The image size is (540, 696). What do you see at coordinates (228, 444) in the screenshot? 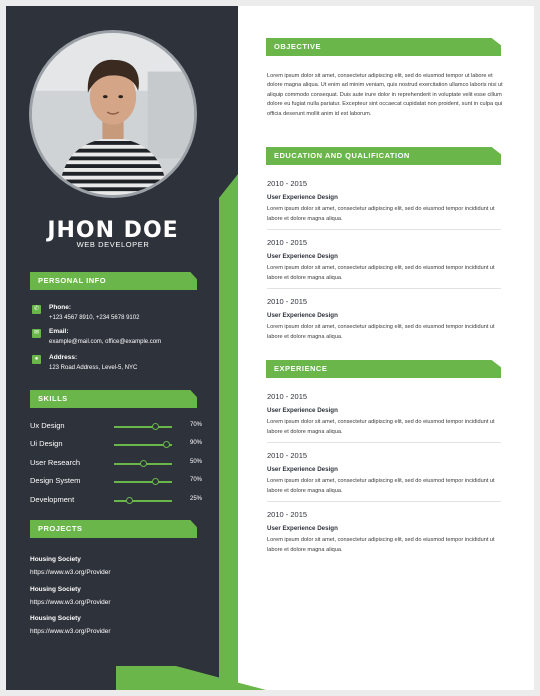
I see `sidebar-accent-strip` at bounding box center [228, 444].